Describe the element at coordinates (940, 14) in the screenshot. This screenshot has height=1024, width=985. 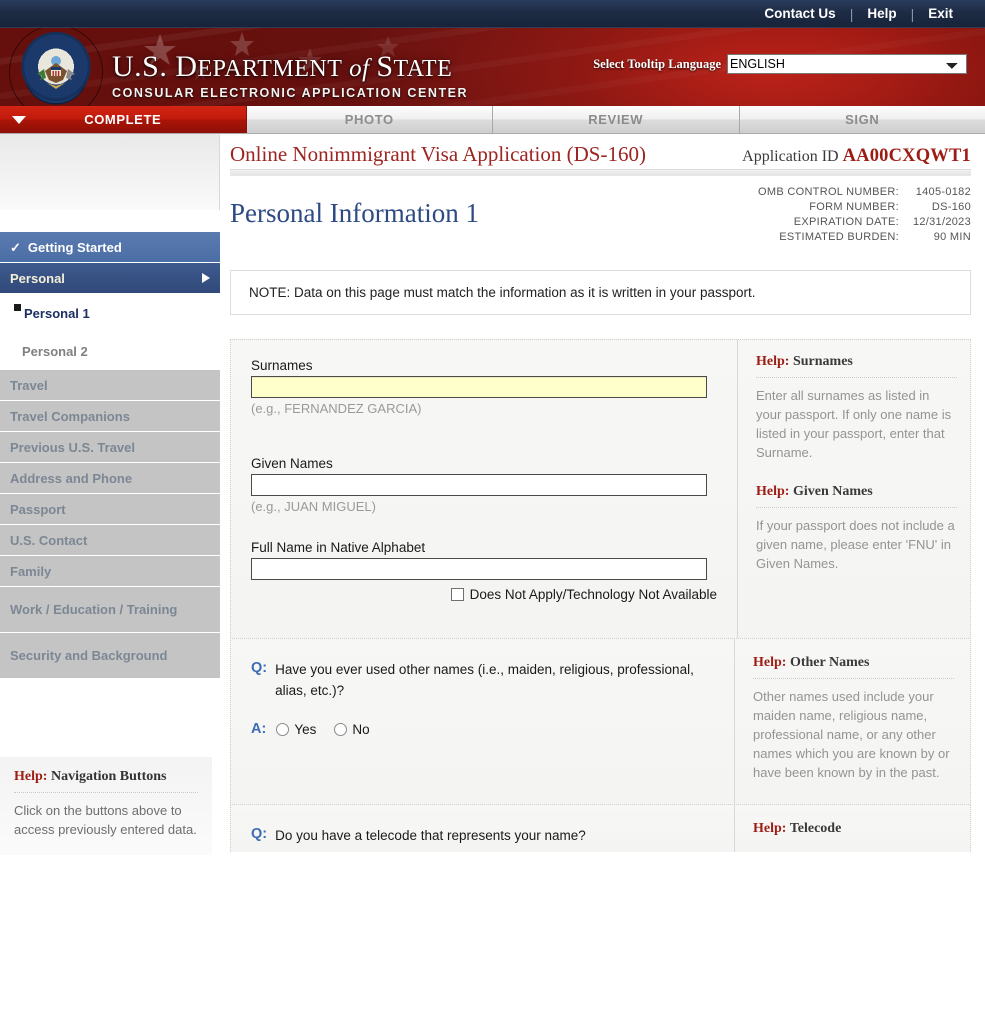
I see `exit-link: Exit` at that location.